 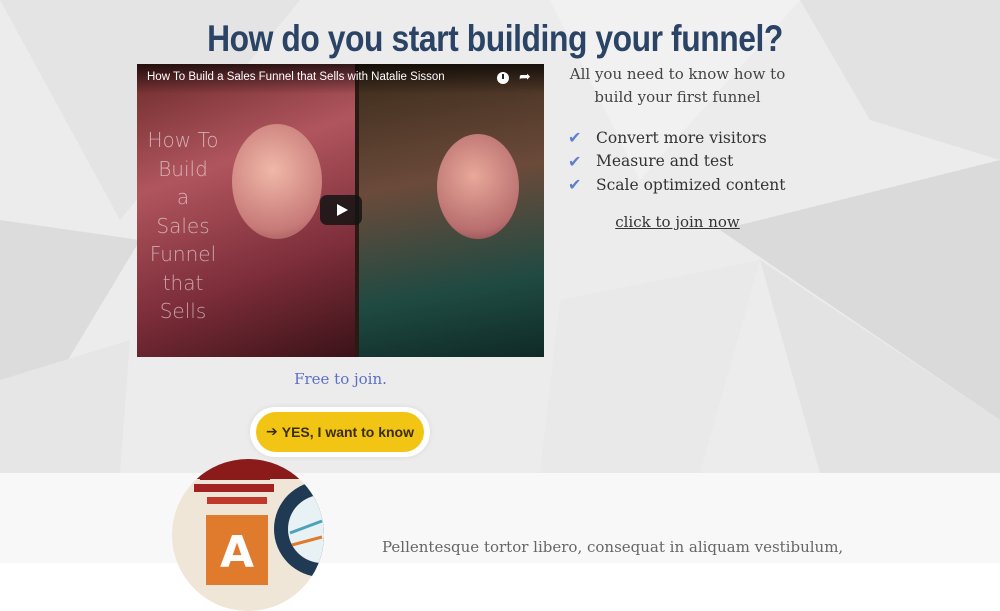 I want to click on page-title: How do you start building your funnel?, so click(x=495, y=38).